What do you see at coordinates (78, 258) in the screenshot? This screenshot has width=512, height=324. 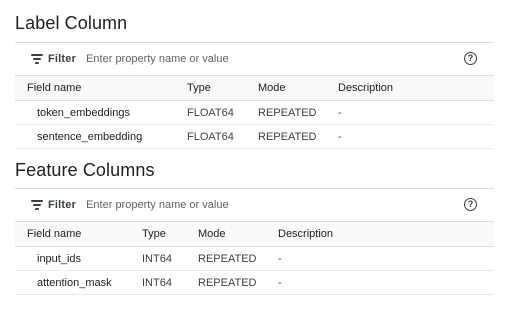 I see `field-name-cell: input_ids` at bounding box center [78, 258].